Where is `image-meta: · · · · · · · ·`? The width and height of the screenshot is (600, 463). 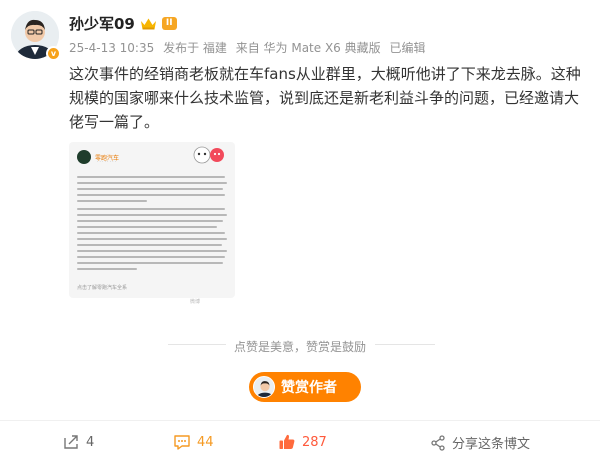 image-meta: · · · · · · · · is located at coordinates (107, 161).